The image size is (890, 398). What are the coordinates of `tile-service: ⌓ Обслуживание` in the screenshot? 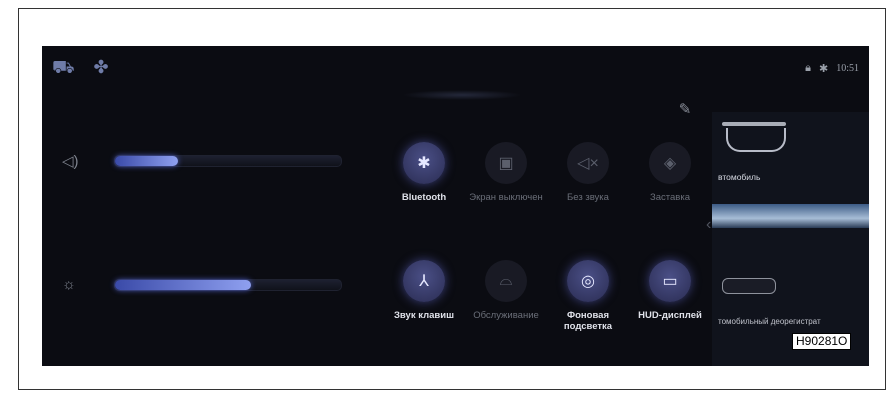 It's located at (506, 290).